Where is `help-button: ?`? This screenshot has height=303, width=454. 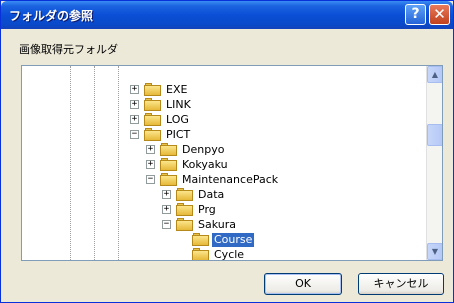
help-button: ? is located at coordinates (415, 14).